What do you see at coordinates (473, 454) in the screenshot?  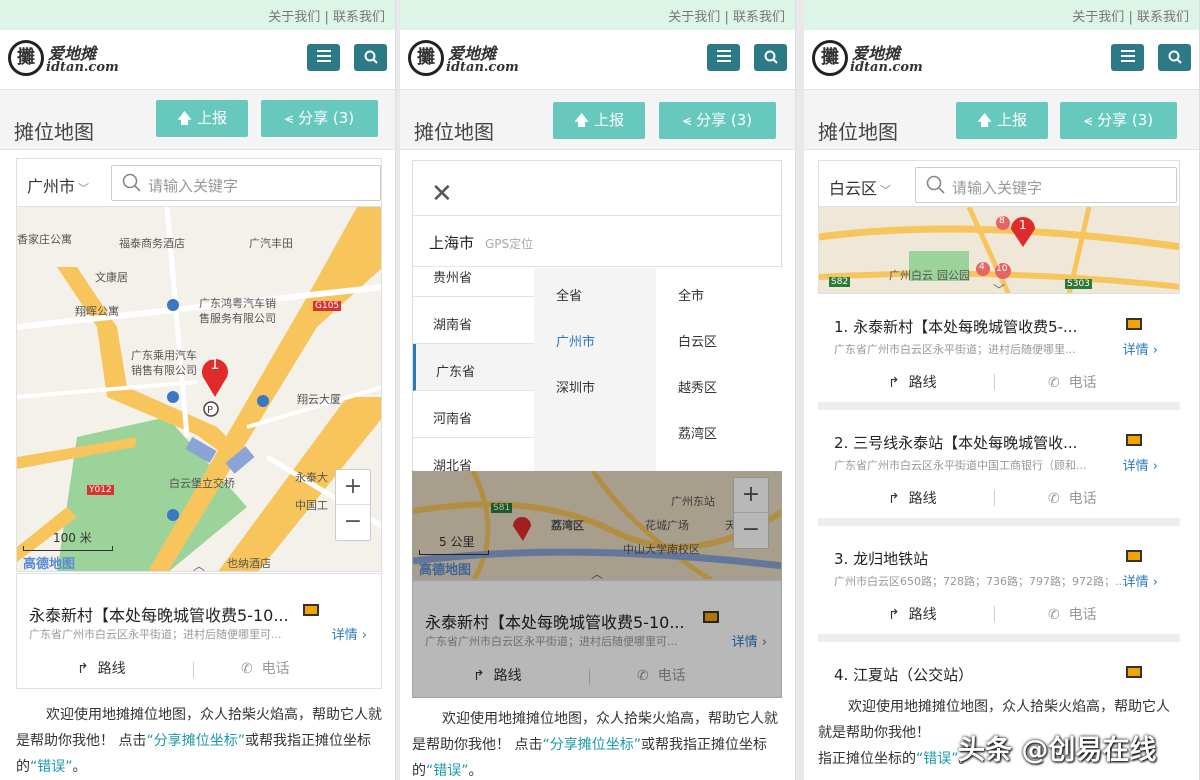 I see `province-item: 湖北省` at bounding box center [473, 454].